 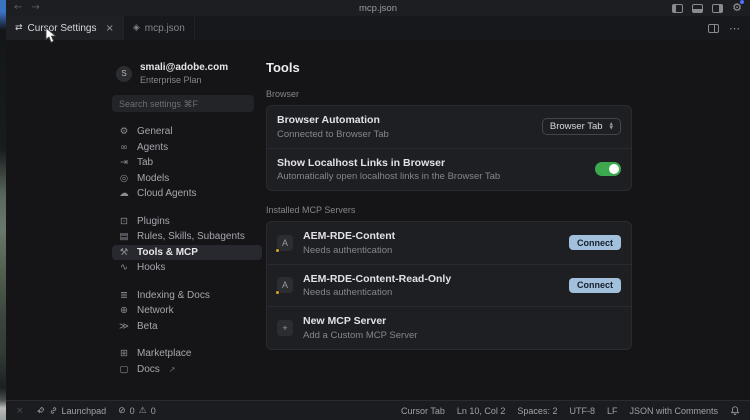 I want to click on problems-indicator: ⊘ 0 ⚠ 0, so click(x=137, y=411).